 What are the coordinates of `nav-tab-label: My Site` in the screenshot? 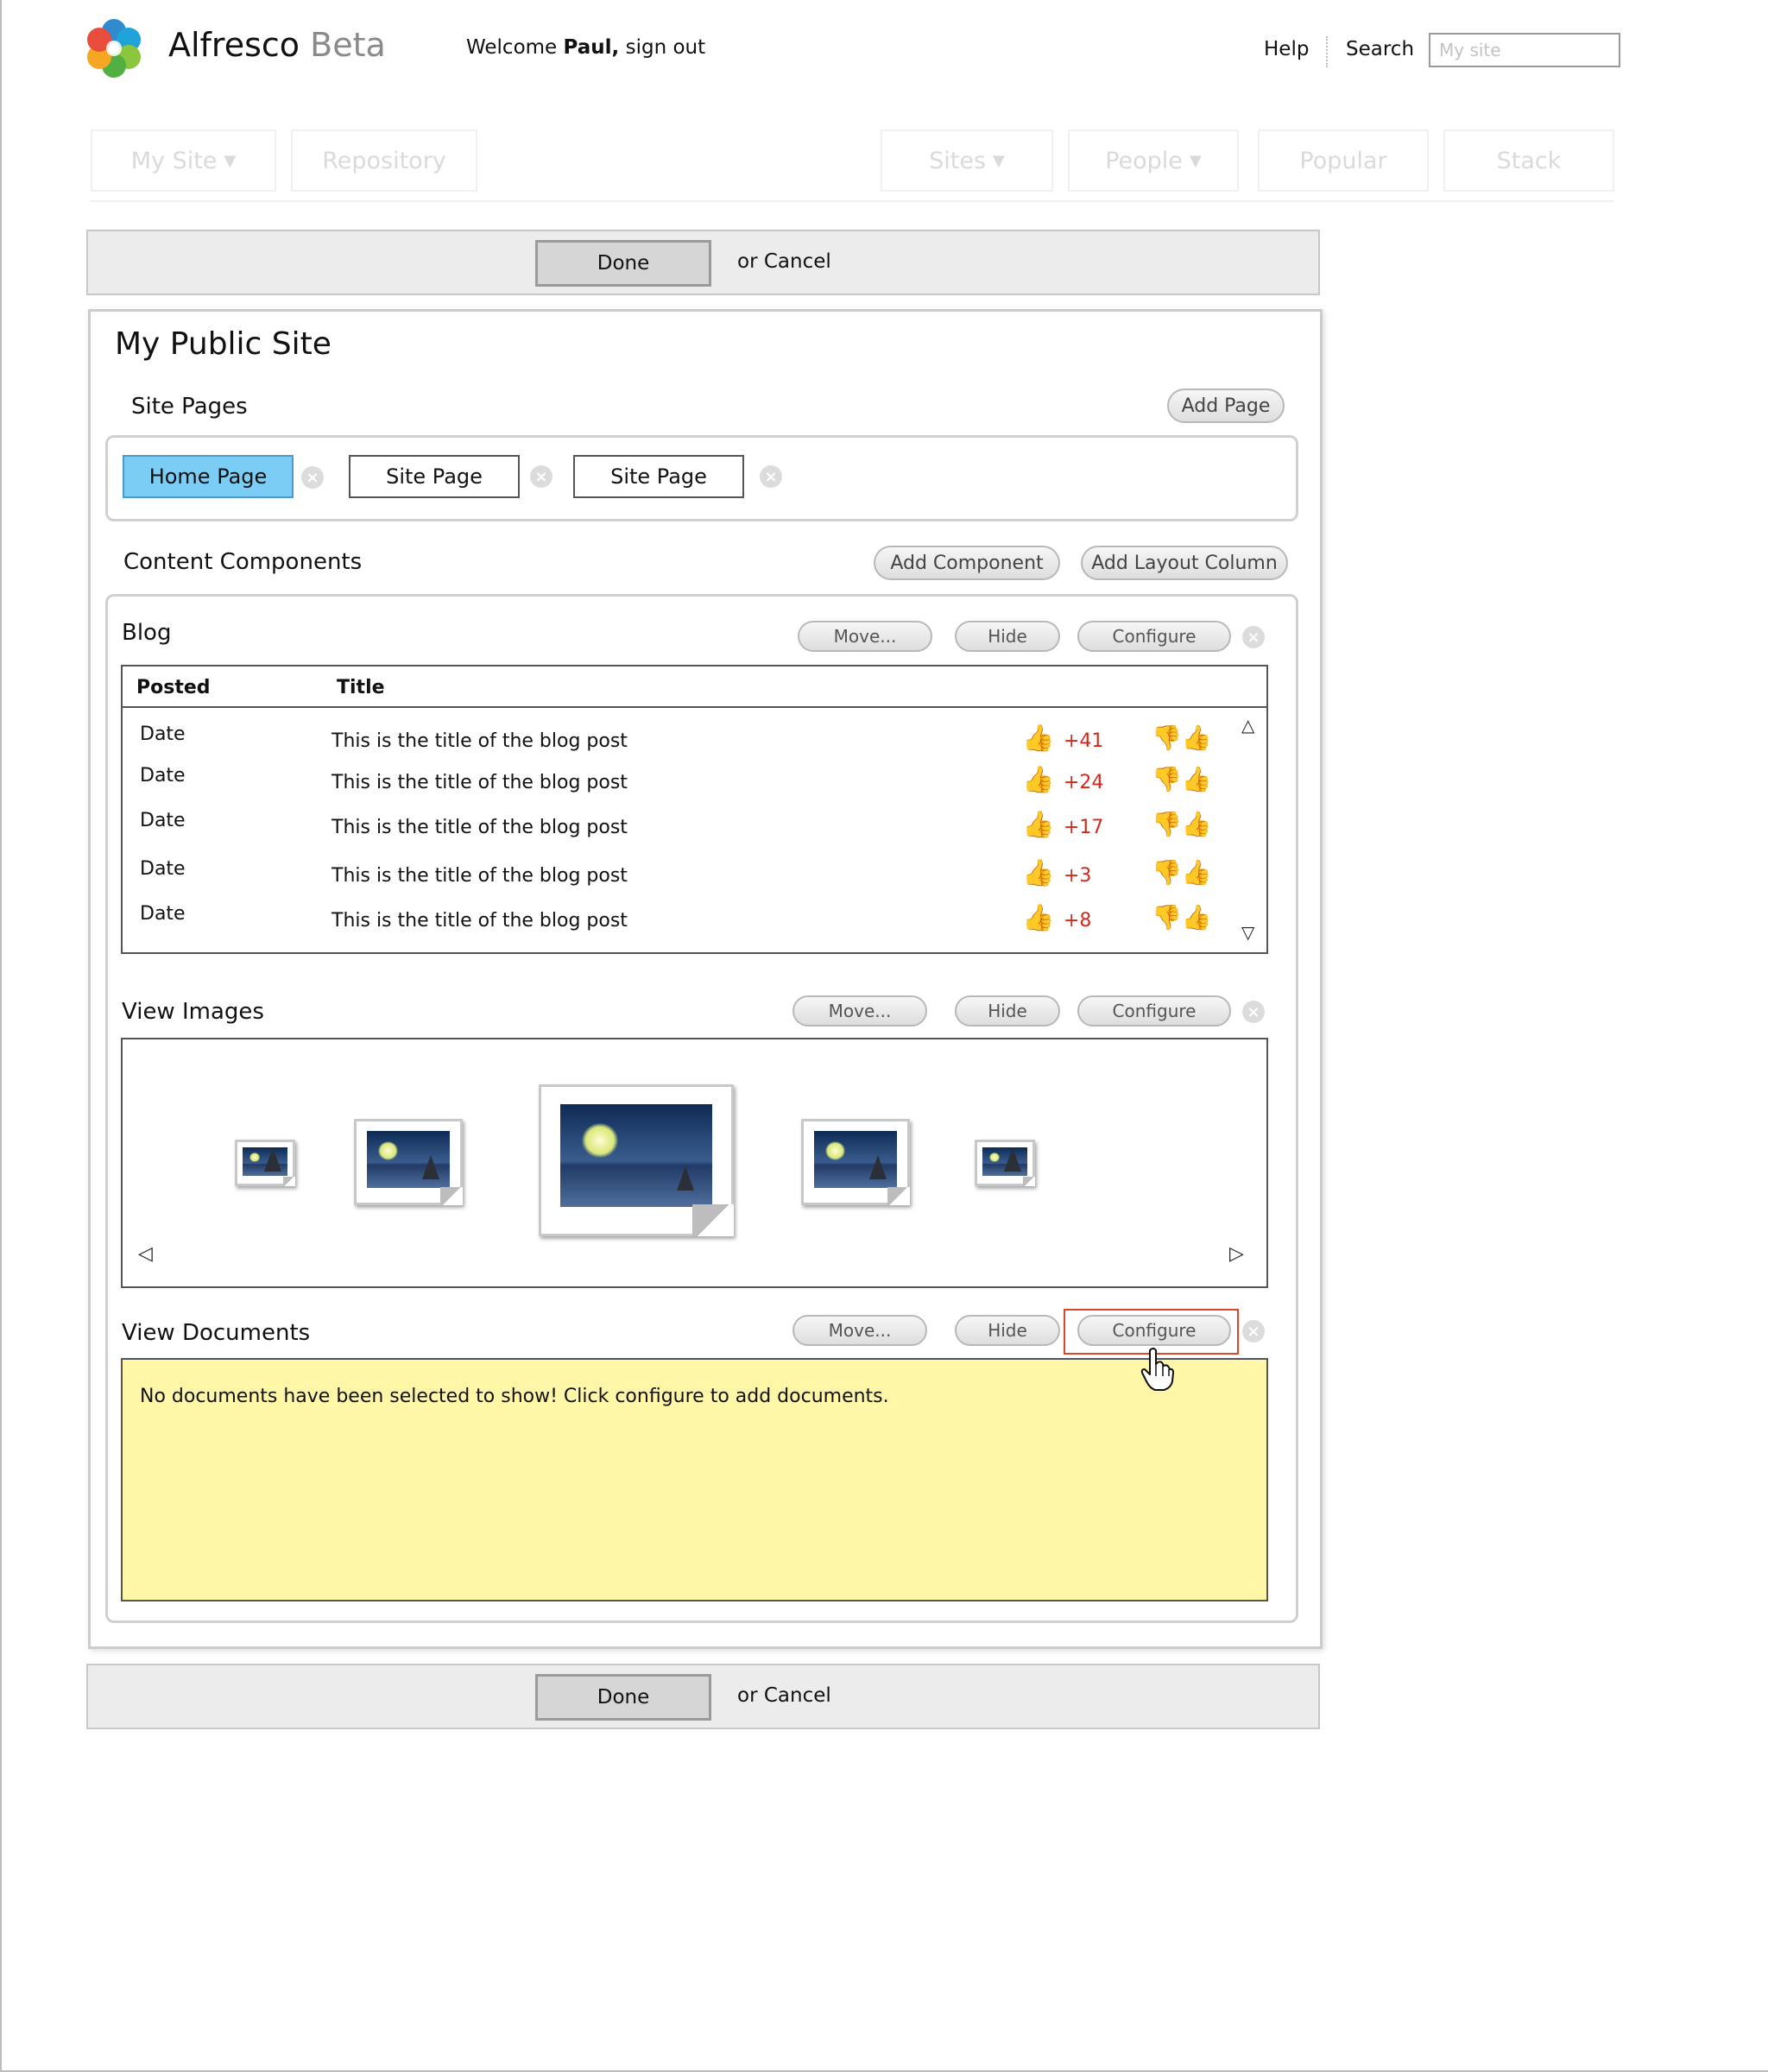 It's located at (174, 160).